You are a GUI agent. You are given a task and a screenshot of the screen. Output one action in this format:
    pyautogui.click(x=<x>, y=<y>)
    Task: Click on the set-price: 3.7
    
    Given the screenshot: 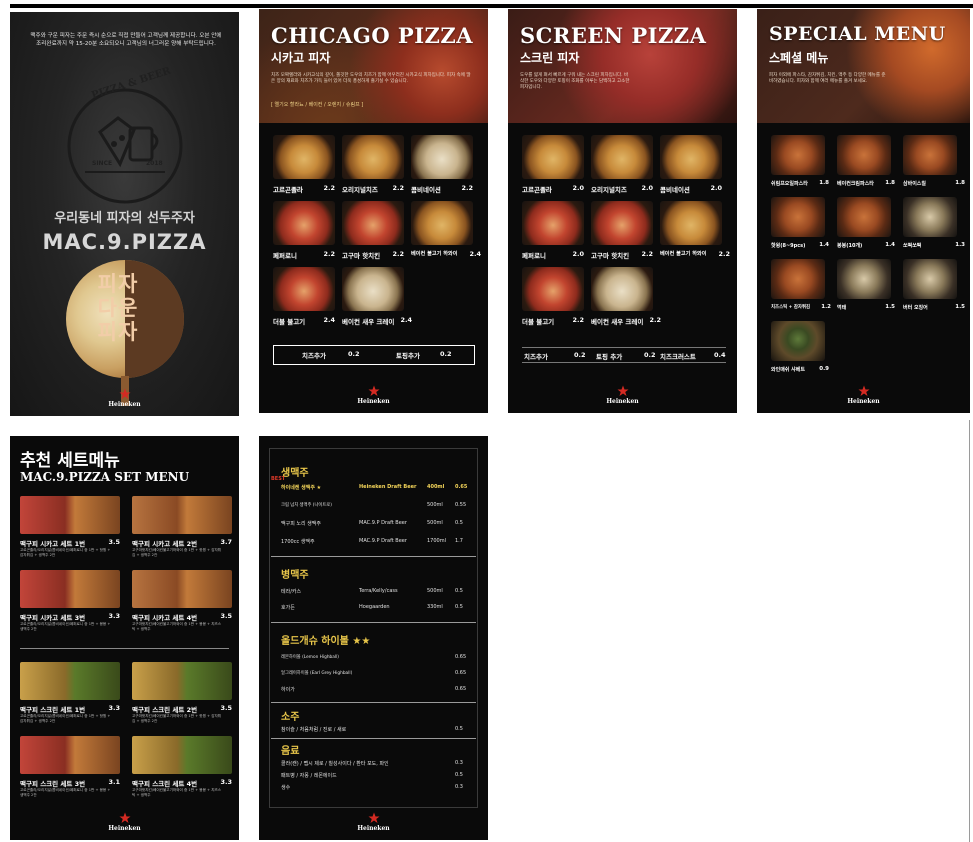 What is the action you would take?
    pyautogui.click(x=226, y=542)
    